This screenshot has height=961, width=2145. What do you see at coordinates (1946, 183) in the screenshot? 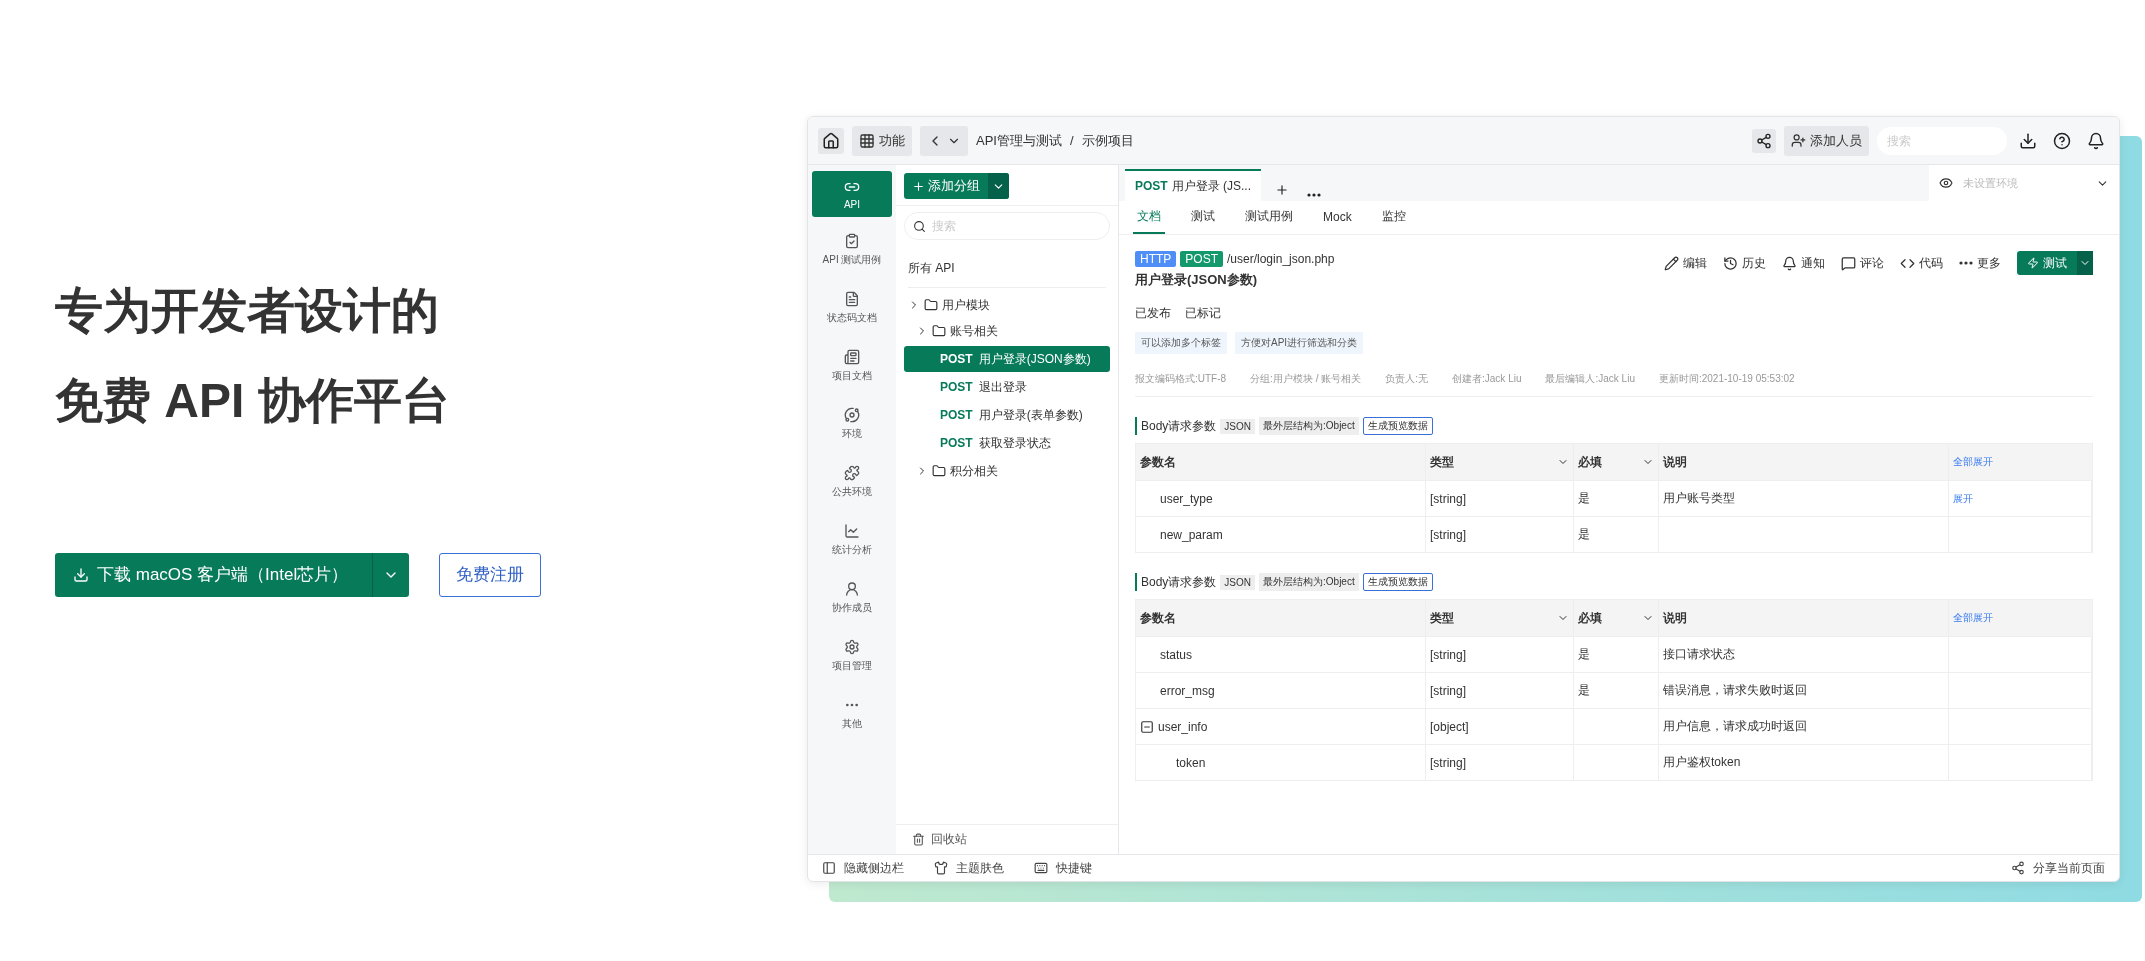
I see `eye-icon` at bounding box center [1946, 183].